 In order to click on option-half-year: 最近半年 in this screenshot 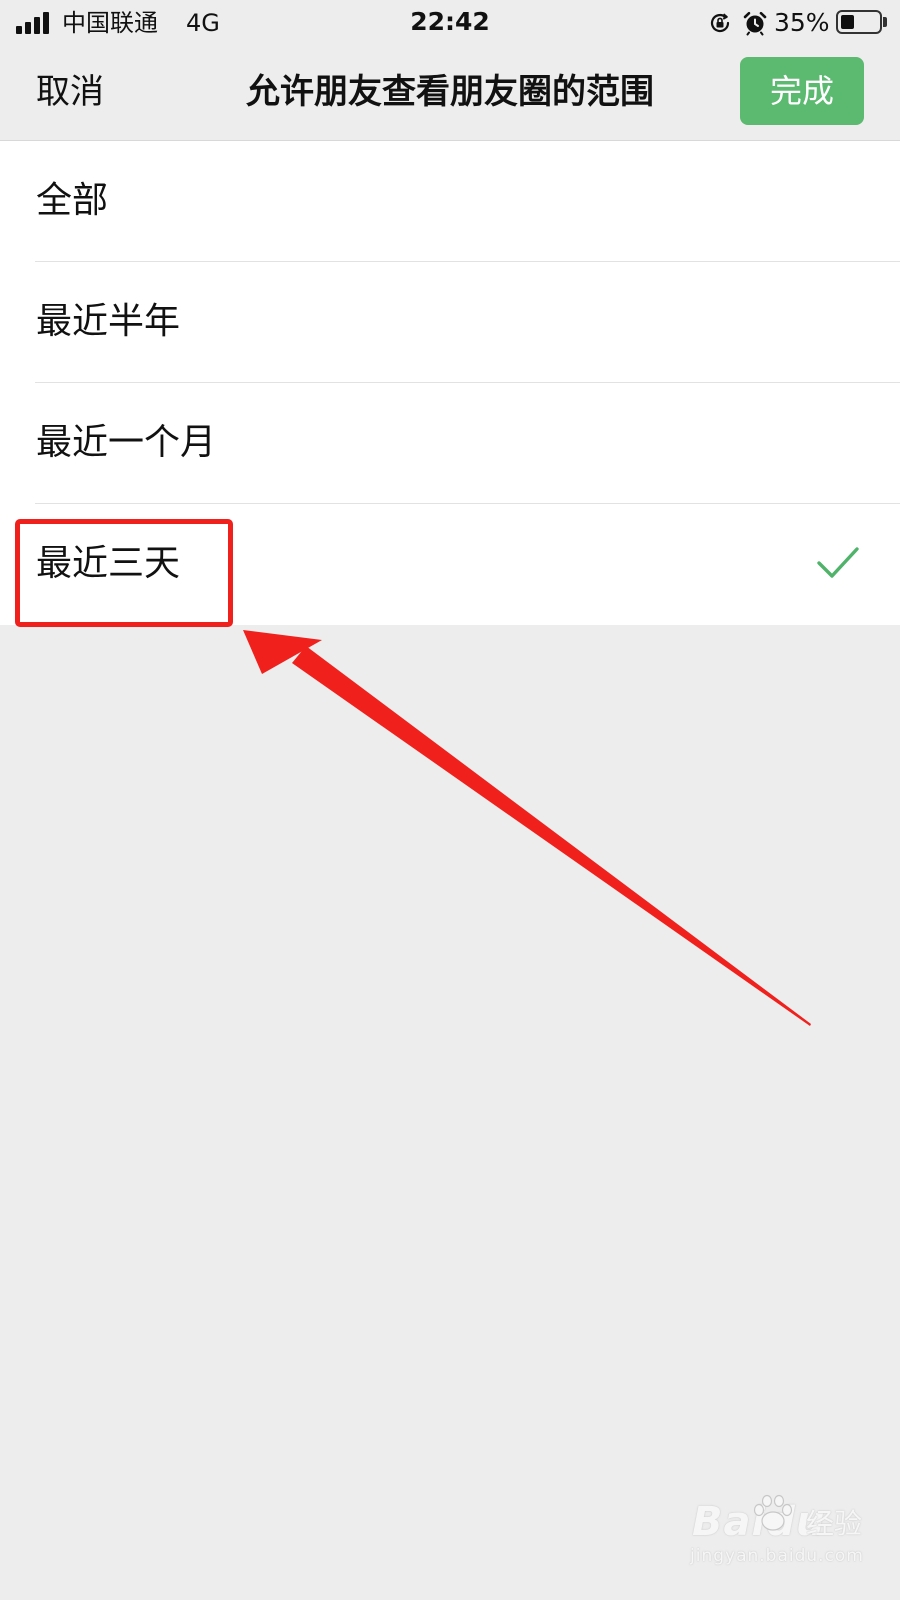, I will do `click(450, 322)`.